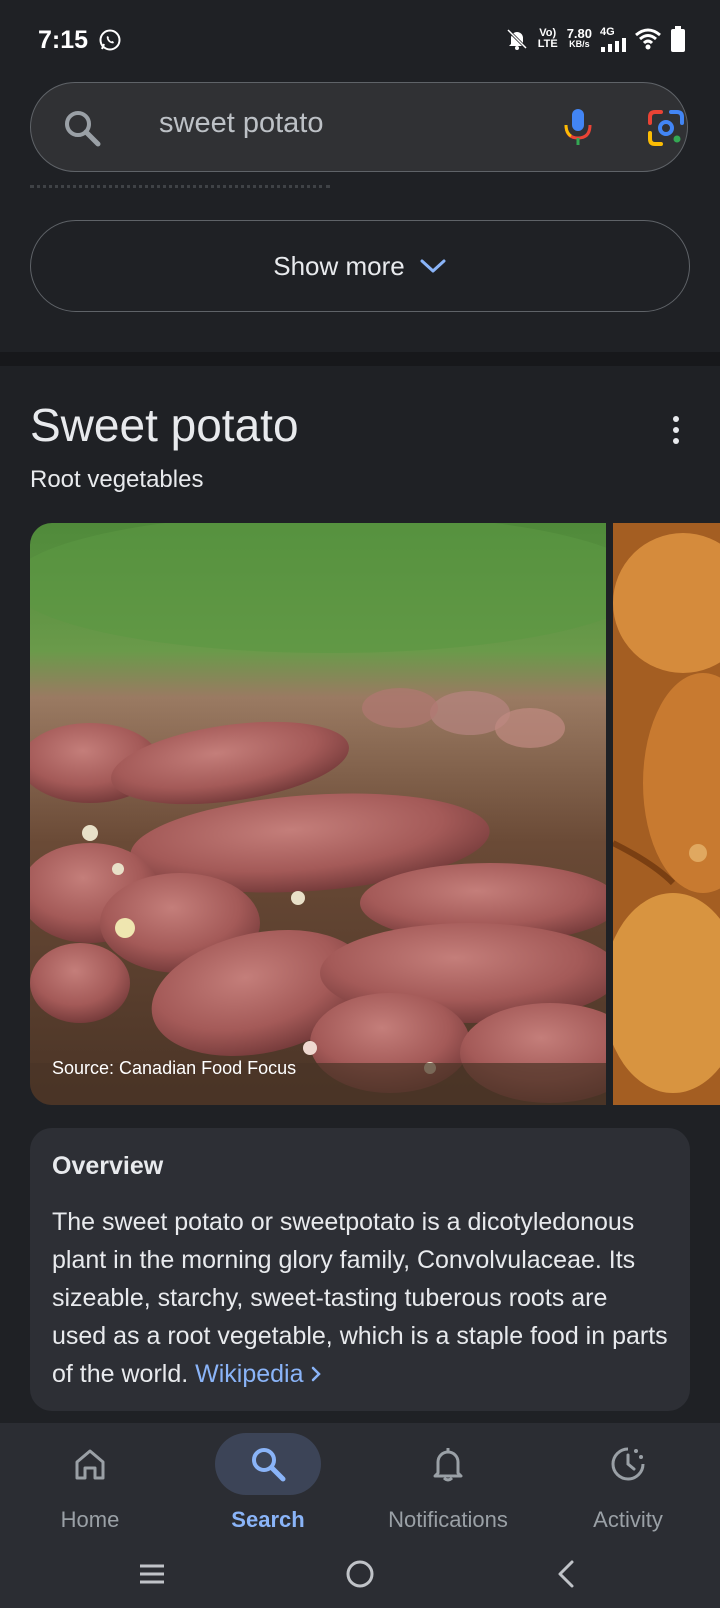  What do you see at coordinates (249, 1374) in the screenshot?
I see `wikipedia-link-label: Wikipedia` at bounding box center [249, 1374].